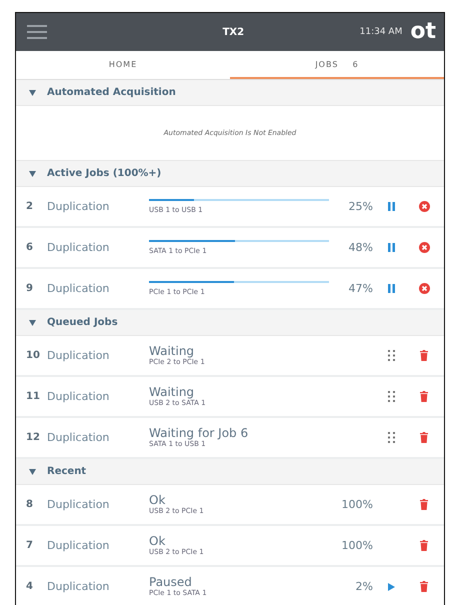 This screenshot has width=452, height=605. Describe the element at coordinates (33, 355) in the screenshot. I see `job-number: 10` at that location.